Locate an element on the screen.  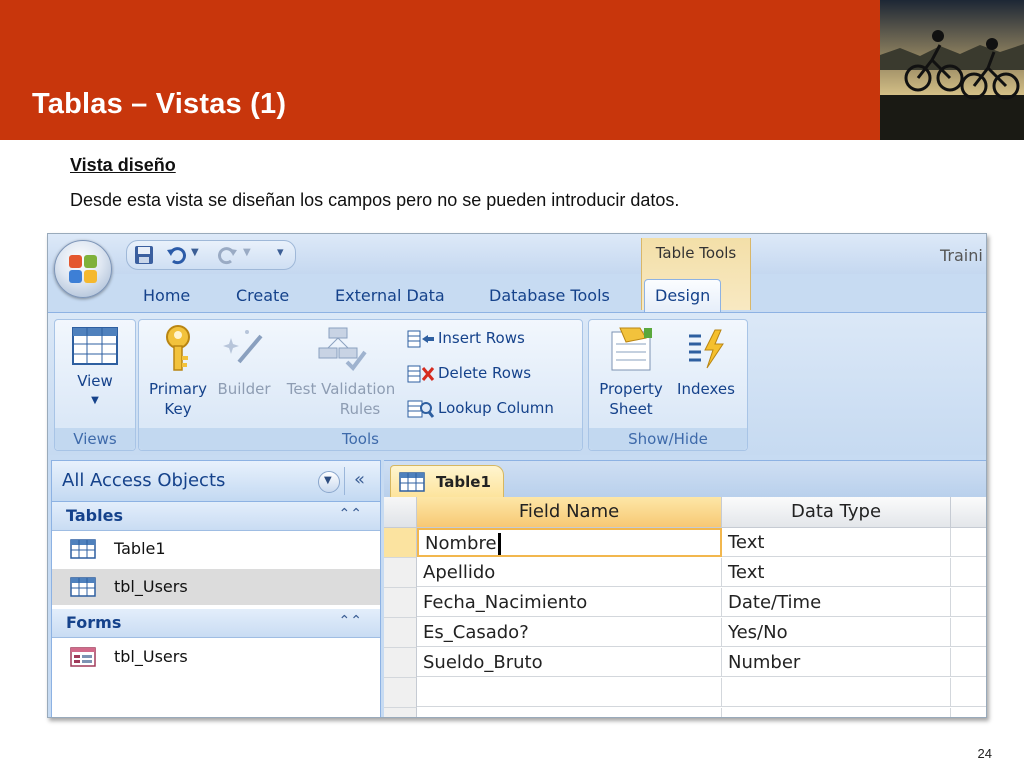
tab-database-tools: Database Tools is located at coordinates (549, 295).